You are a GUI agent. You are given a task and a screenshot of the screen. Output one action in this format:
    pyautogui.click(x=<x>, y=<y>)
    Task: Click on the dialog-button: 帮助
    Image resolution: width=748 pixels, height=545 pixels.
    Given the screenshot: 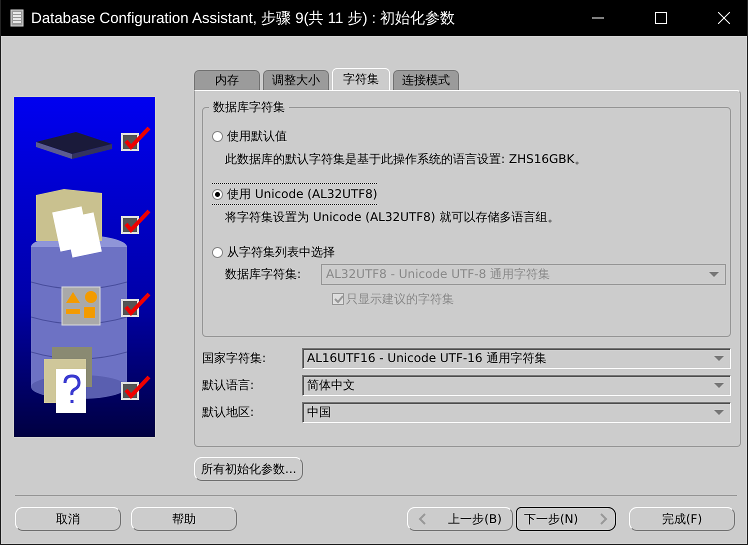 What is the action you would take?
    pyautogui.click(x=184, y=519)
    